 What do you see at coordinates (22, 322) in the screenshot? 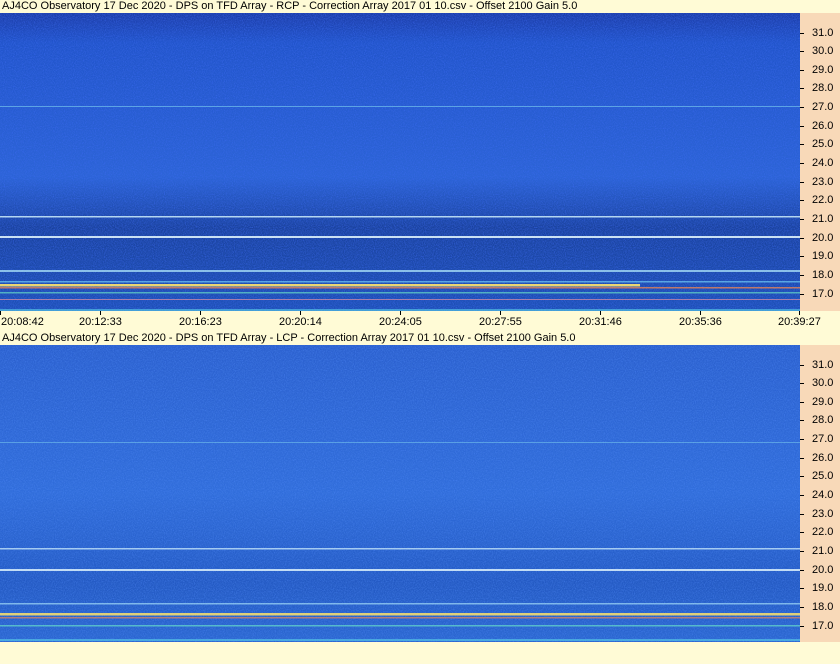
I see `time-label: 20:08:42` at bounding box center [22, 322].